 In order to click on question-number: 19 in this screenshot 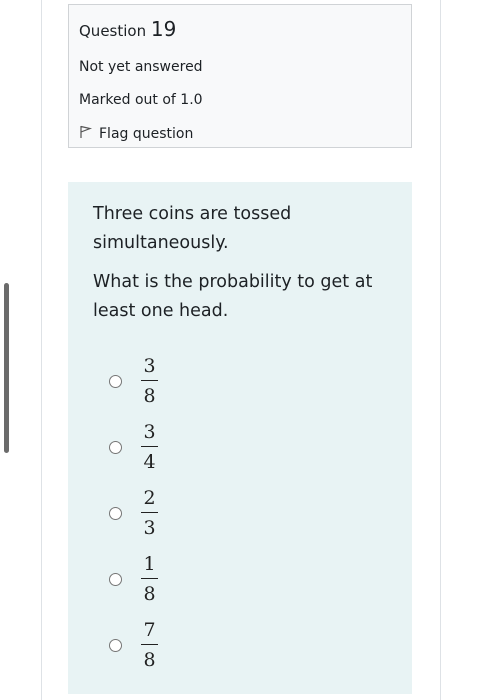, I will do `click(163, 29)`.